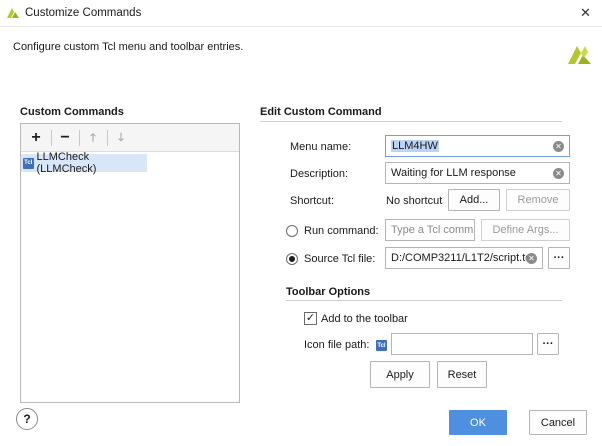 This screenshot has height=446, width=602. I want to click on description-field: Waiting for LLM response ✕, so click(477, 173).